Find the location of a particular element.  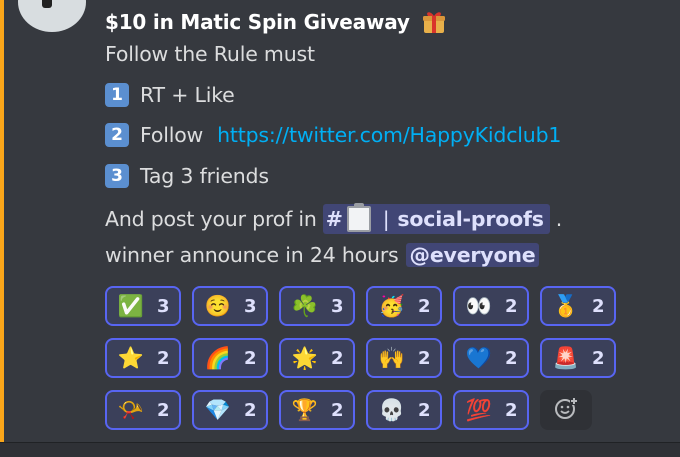

rule-text-1: RT + Like is located at coordinates (187, 95).